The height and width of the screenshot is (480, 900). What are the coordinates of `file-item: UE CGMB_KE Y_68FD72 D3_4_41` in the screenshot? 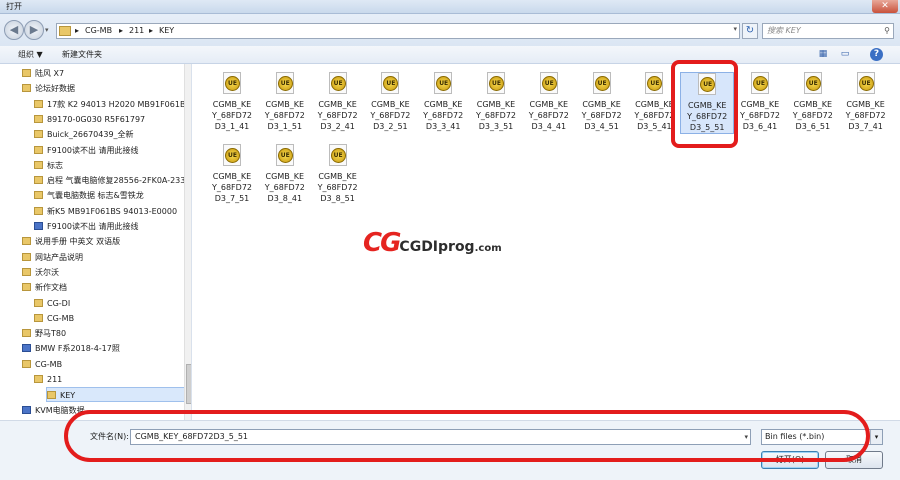 It's located at (549, 102).